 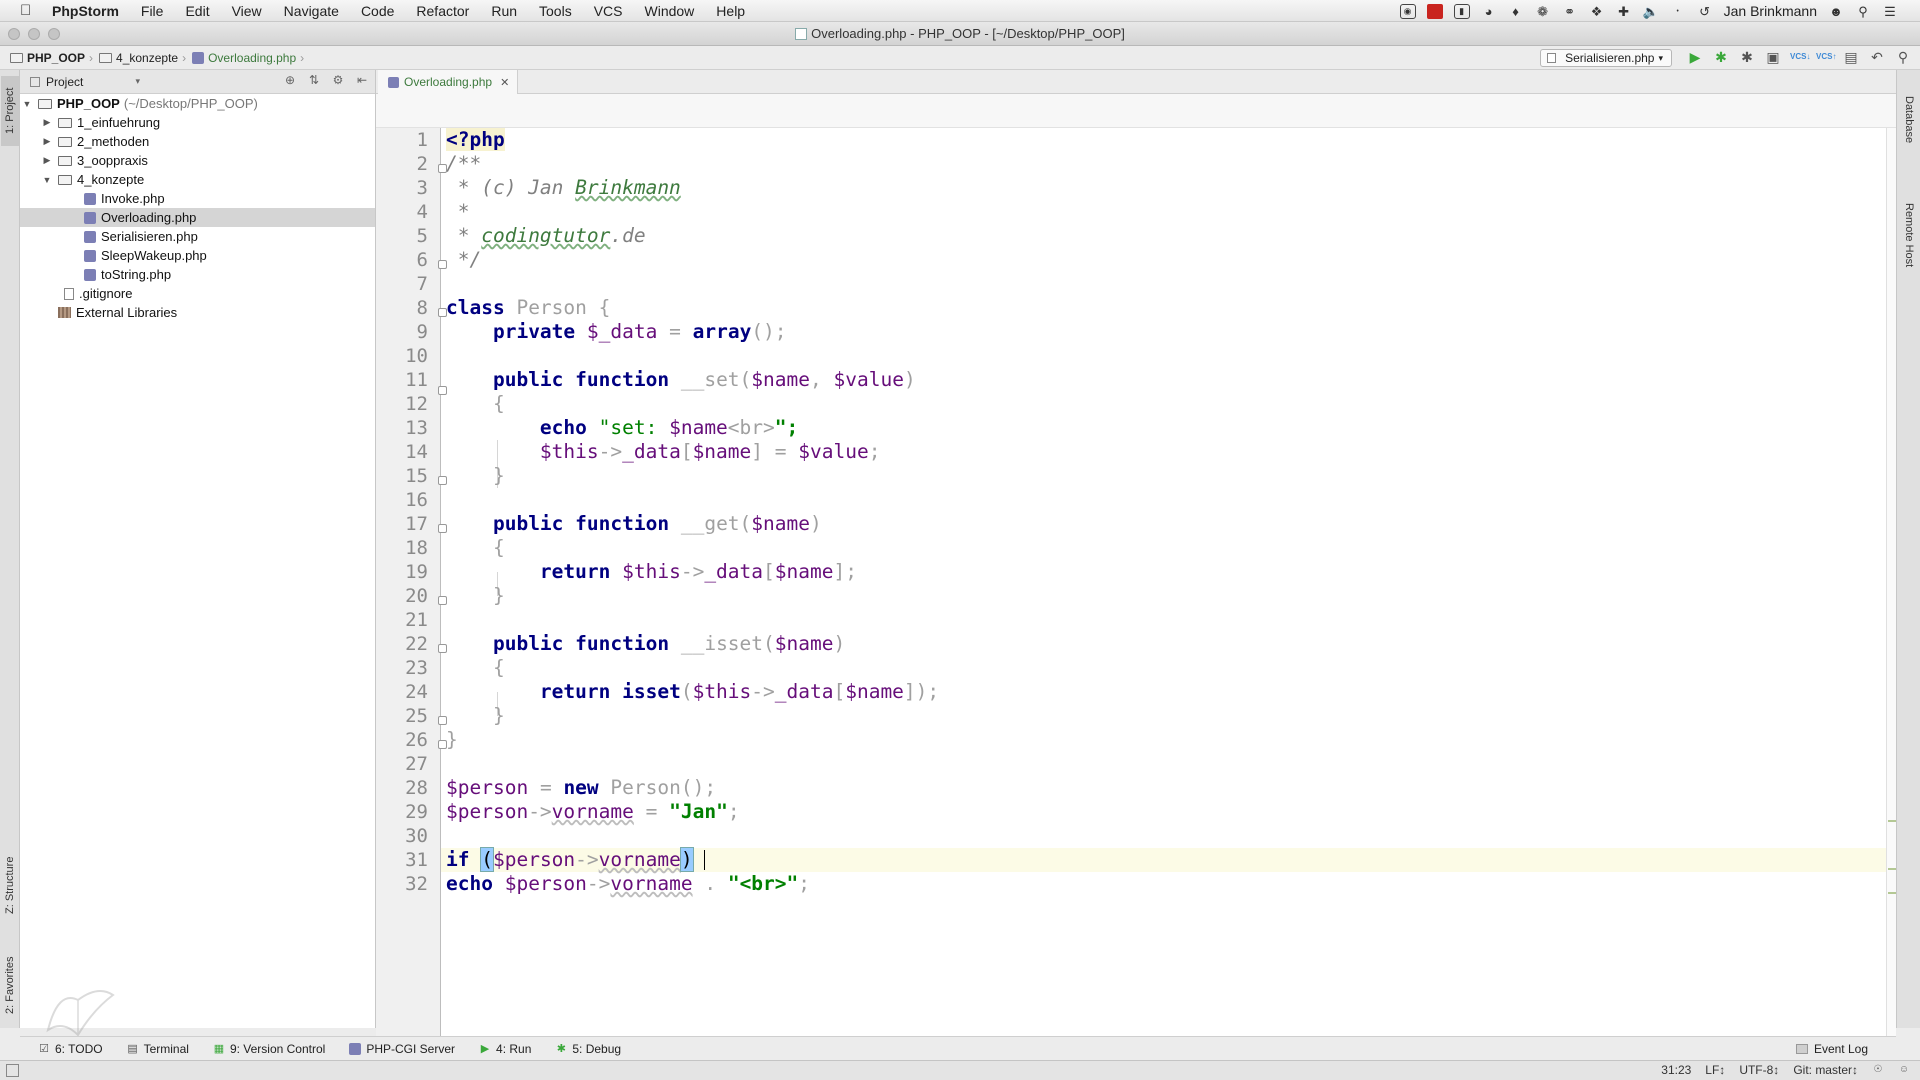 I want to click on vcs-update-icon: VCS↓, so click(x=1800, y=57).